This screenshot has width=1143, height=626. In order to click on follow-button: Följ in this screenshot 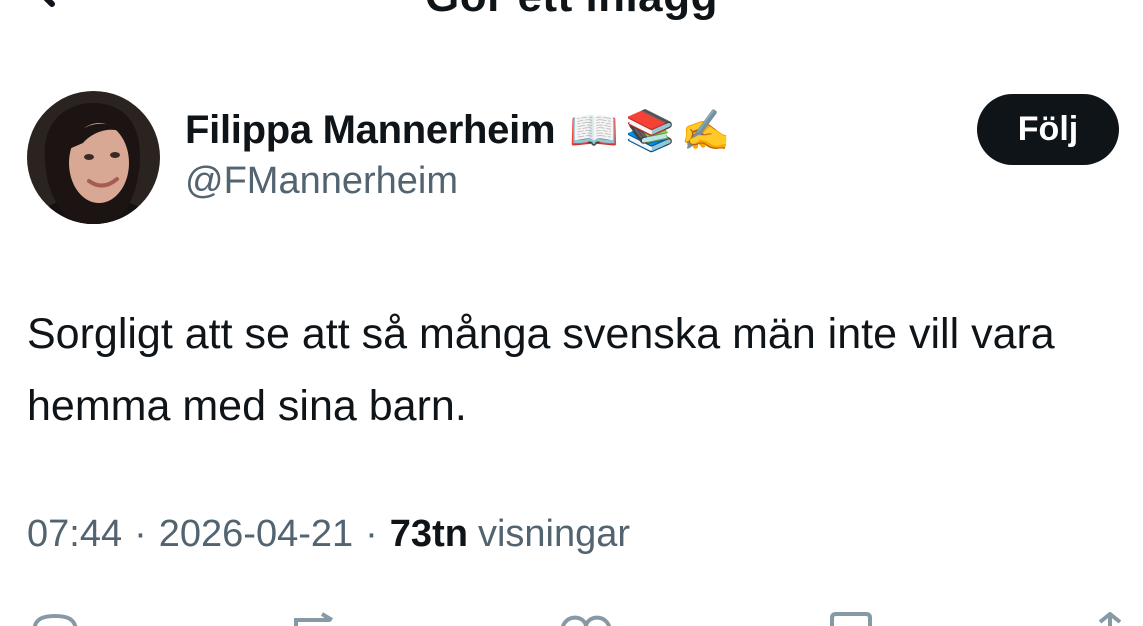, I will do `click(1048, 129)`.